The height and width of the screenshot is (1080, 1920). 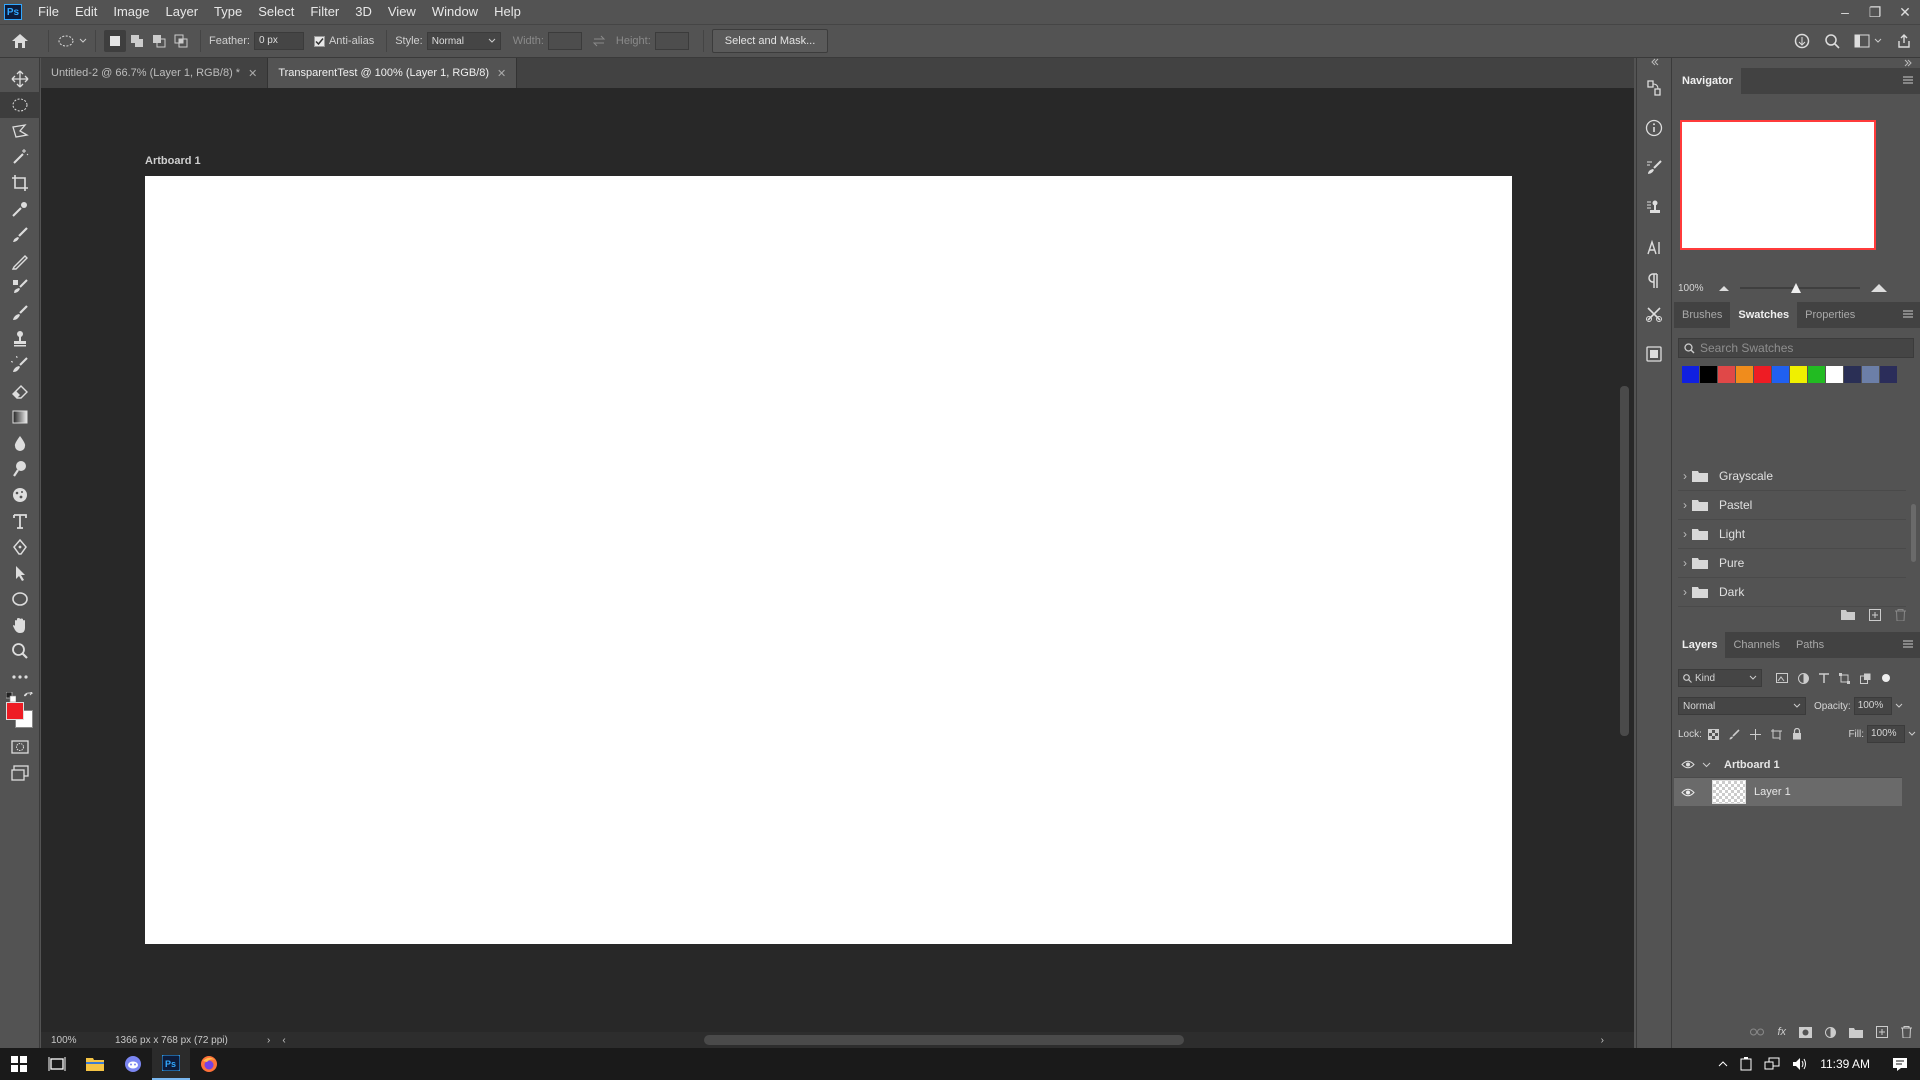 What do you see at coordinates (159, 41) in the screenshot?
I see `subtract-from-selection-button` at bounding box center [159, 41].